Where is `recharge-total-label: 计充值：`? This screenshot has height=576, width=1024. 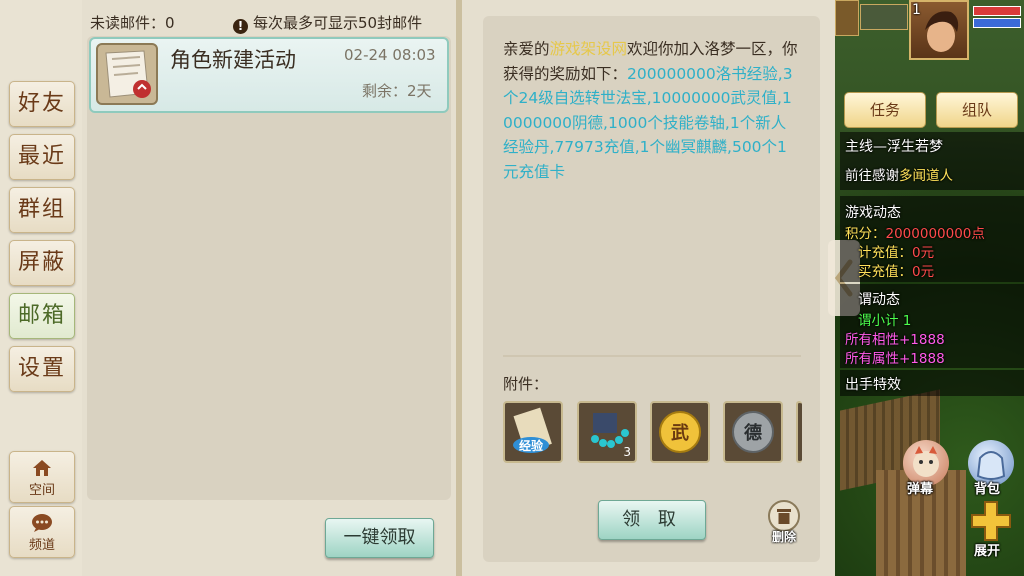
recharge-total-label: 计充值： is located at coordinates (885, 253).